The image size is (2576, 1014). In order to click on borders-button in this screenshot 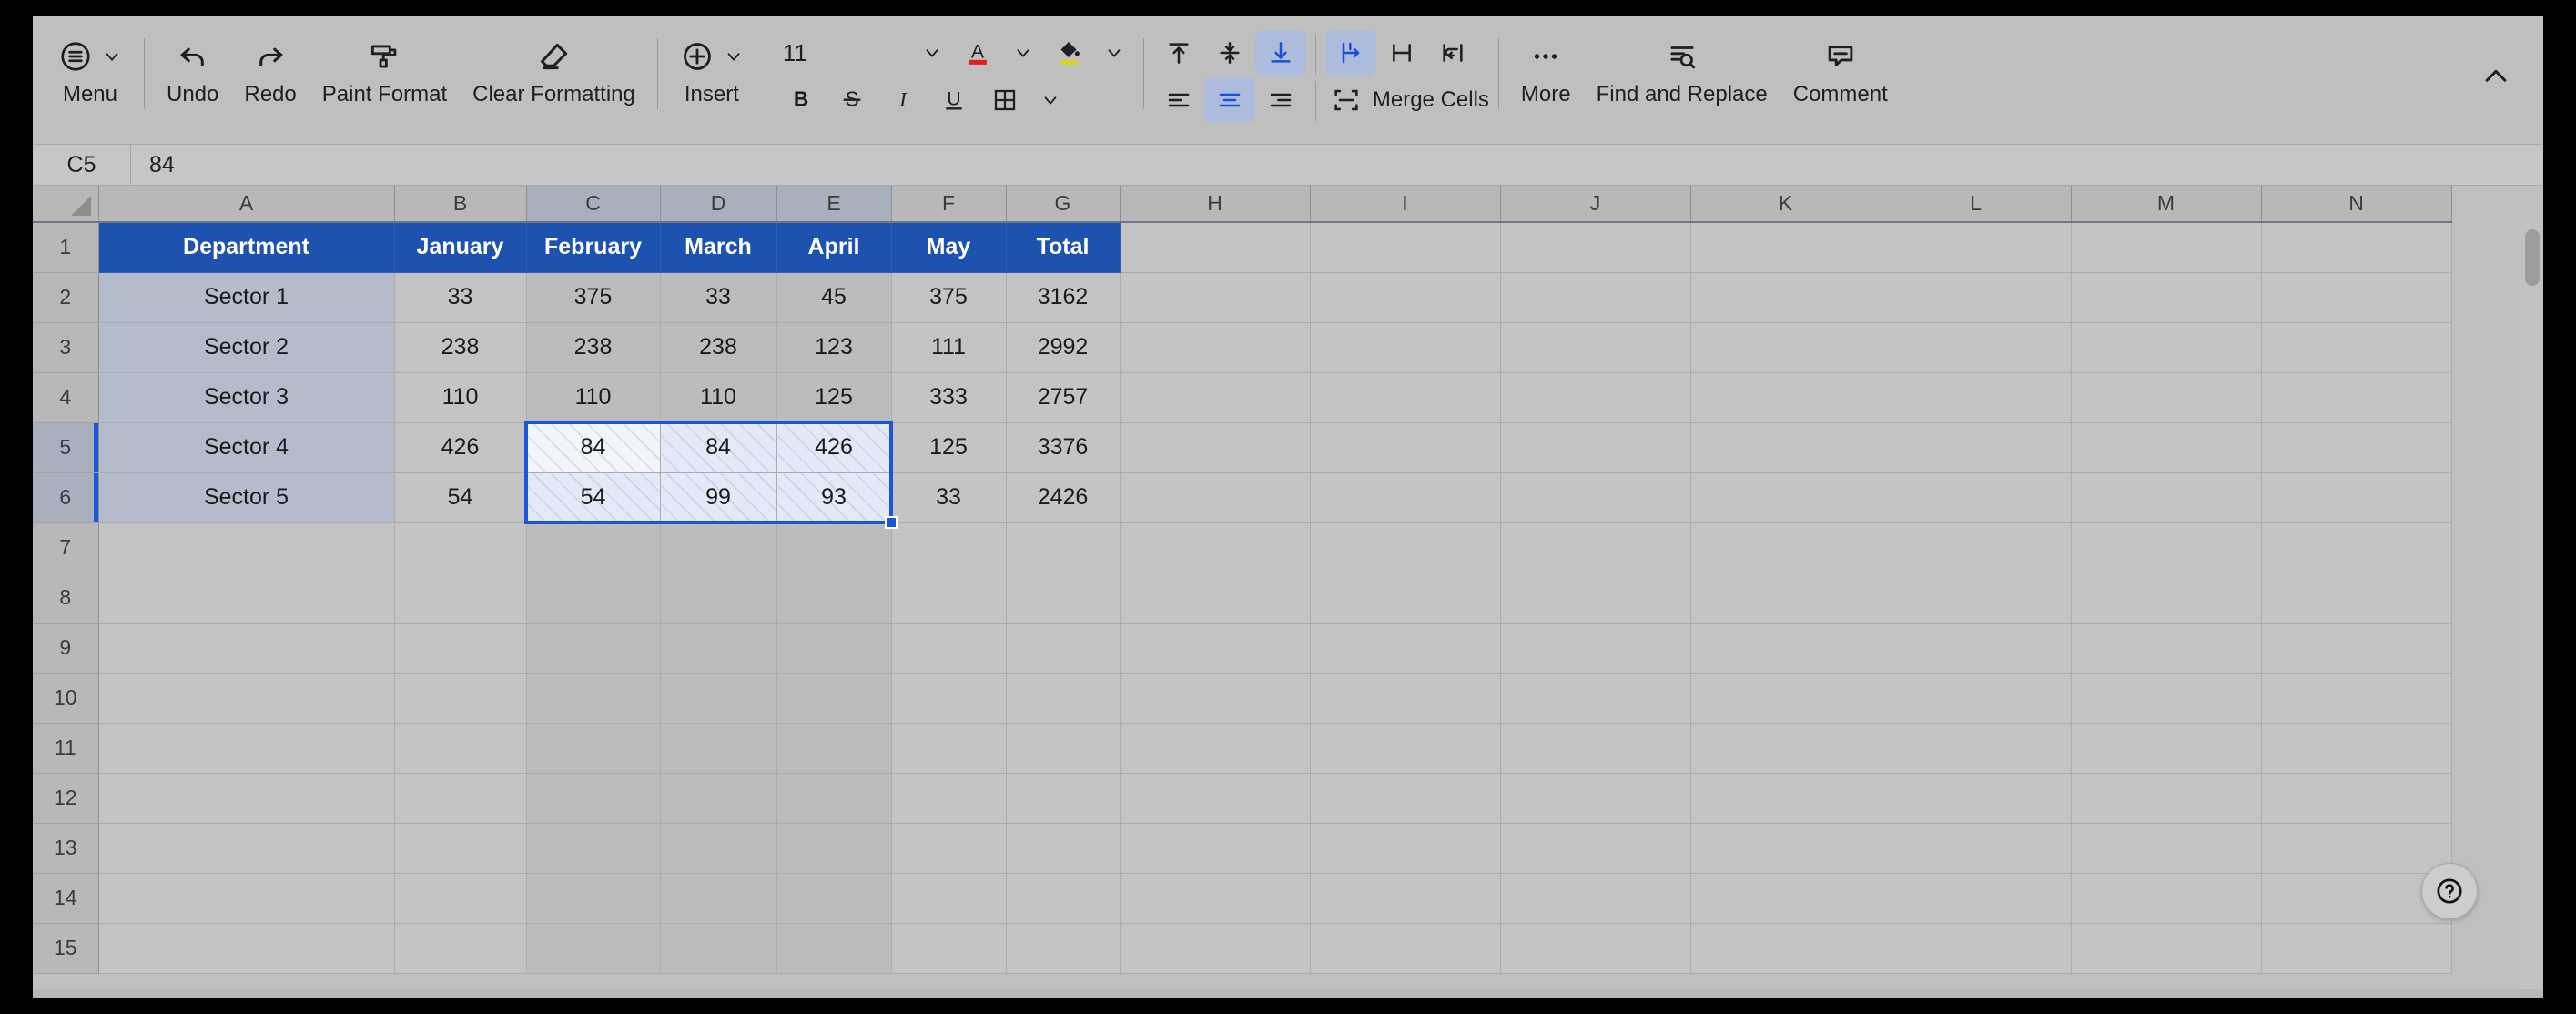, I will do `click(1005, 100)`.